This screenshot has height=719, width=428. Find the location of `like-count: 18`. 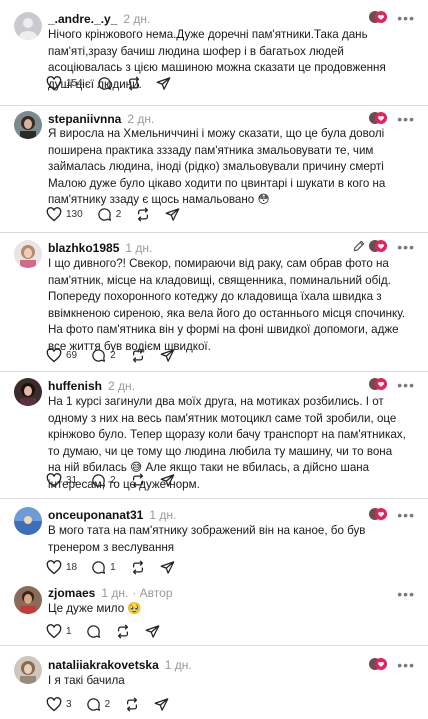

like-count: 18 is located at coordinates (72, 567).